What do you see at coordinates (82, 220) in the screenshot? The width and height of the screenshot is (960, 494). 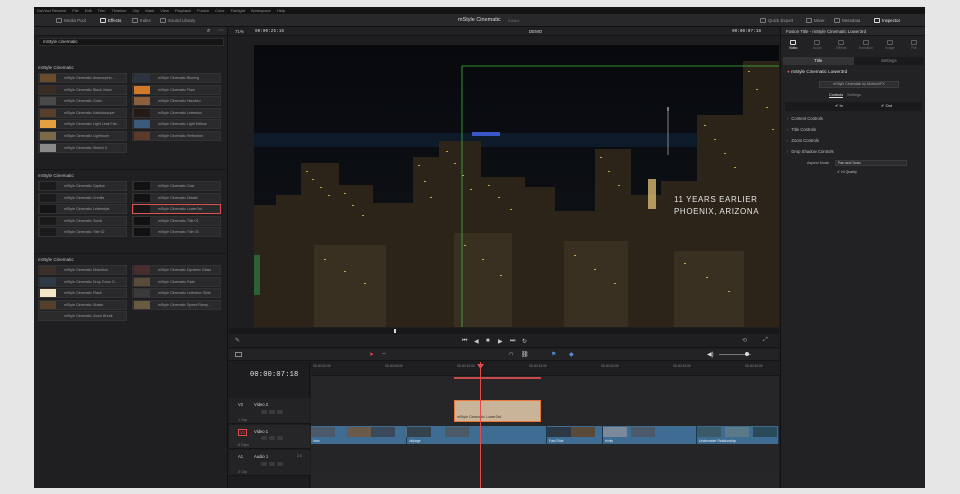 I see `effect-item: mStyle Cinematic Scroll` at bounding box center [82, 220].